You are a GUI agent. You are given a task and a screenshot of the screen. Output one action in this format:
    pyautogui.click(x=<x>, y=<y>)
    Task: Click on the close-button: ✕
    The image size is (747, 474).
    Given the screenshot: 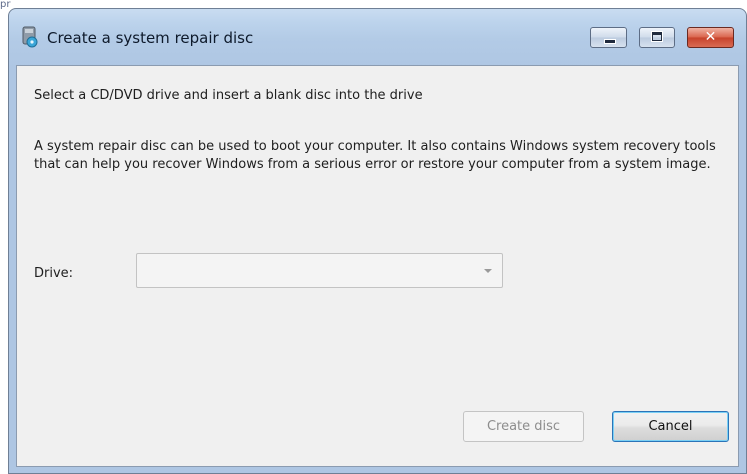 What is the action you would take?
    pyautogui.click(x=710, y=37)
    